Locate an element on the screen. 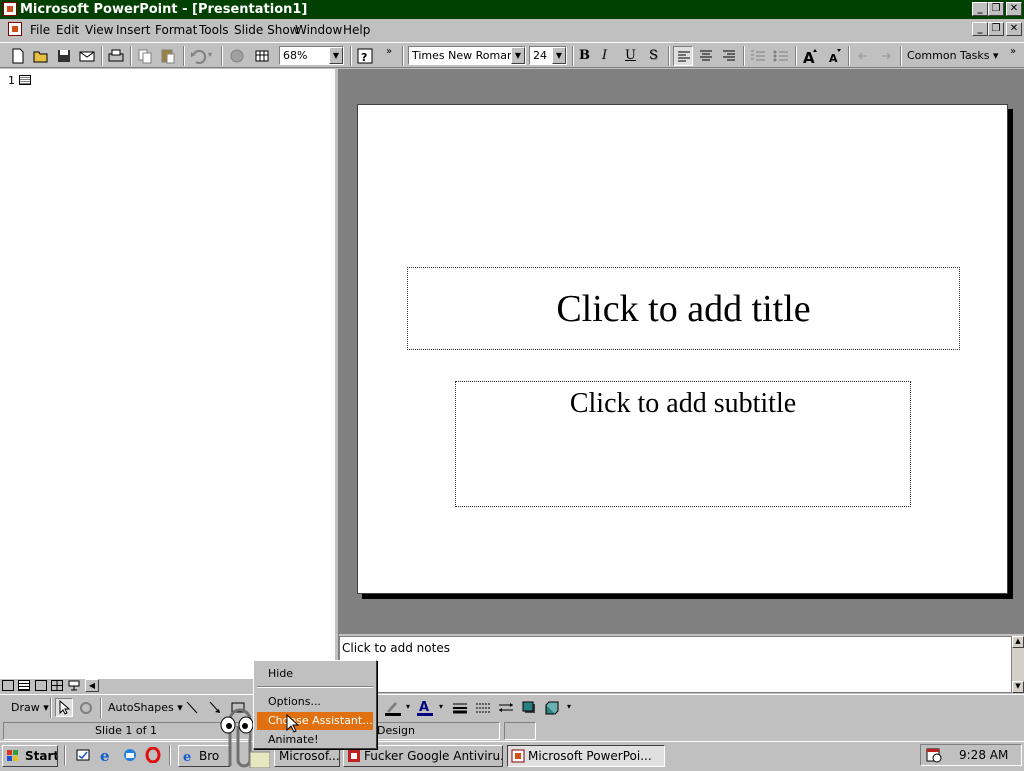 This screenshot has width=1024, height=771. scroll-up-icon: ▲ is located at coordinates (1018, 642).